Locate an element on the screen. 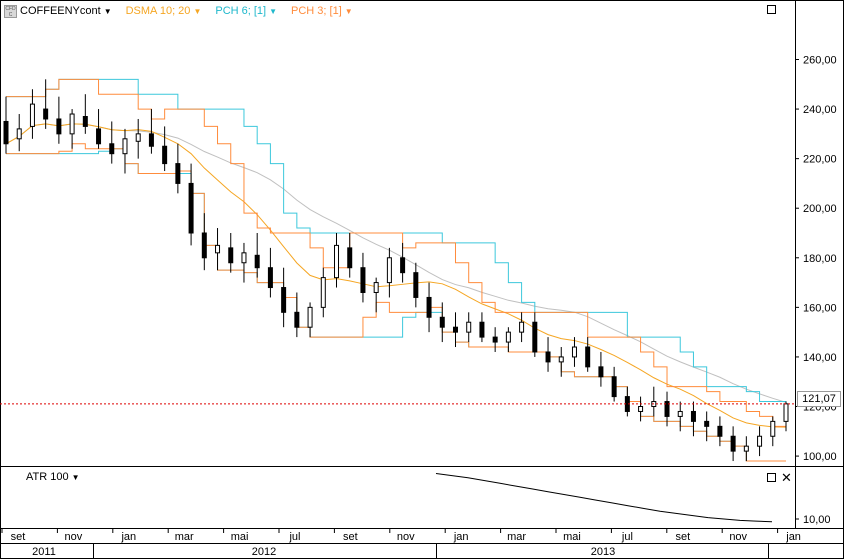 This screenshot has height=560, width=844. last-price-badge: 121,07 is located at coordinates (819, 399).